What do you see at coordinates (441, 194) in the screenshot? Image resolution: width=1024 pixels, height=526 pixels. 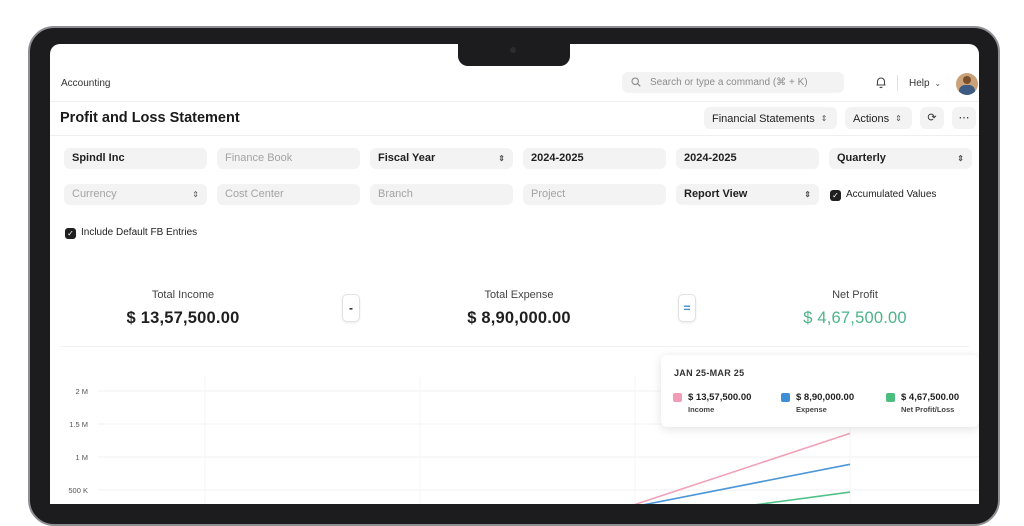 I see `branch-field: Branch` at bounding box center [441, 194].